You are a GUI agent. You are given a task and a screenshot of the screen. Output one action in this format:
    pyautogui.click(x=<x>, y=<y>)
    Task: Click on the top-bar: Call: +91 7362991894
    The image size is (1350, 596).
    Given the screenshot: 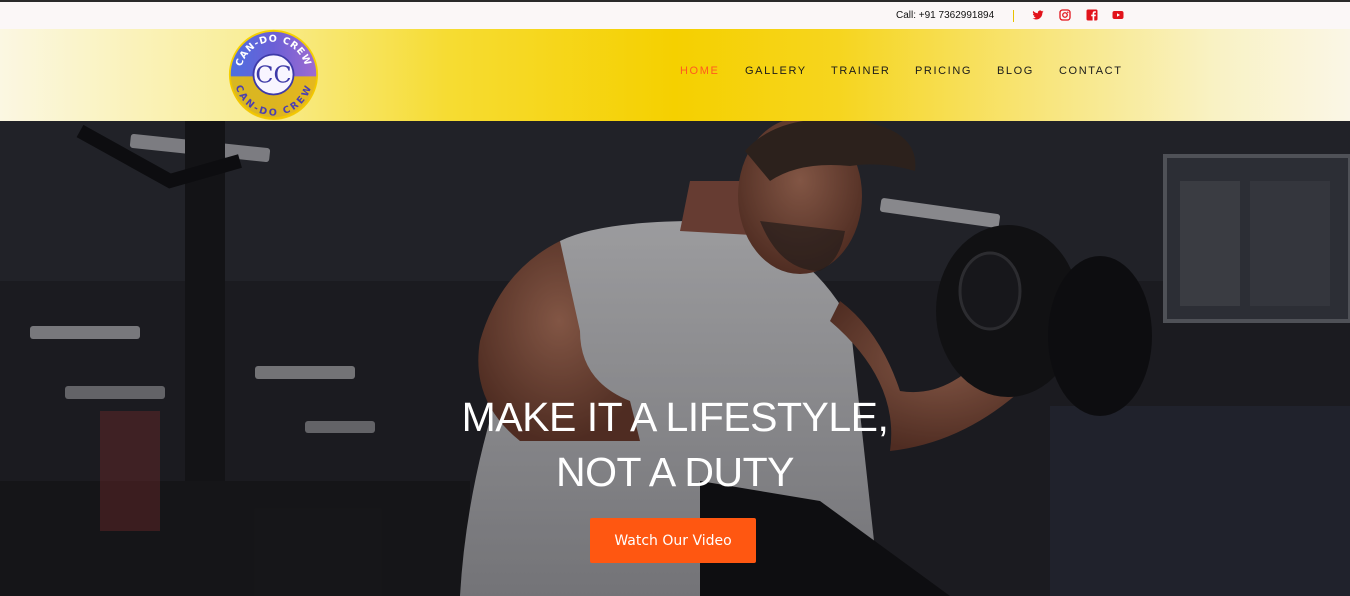 What is the action you would take?
    pyautogui.click(x=675, y=14)
    